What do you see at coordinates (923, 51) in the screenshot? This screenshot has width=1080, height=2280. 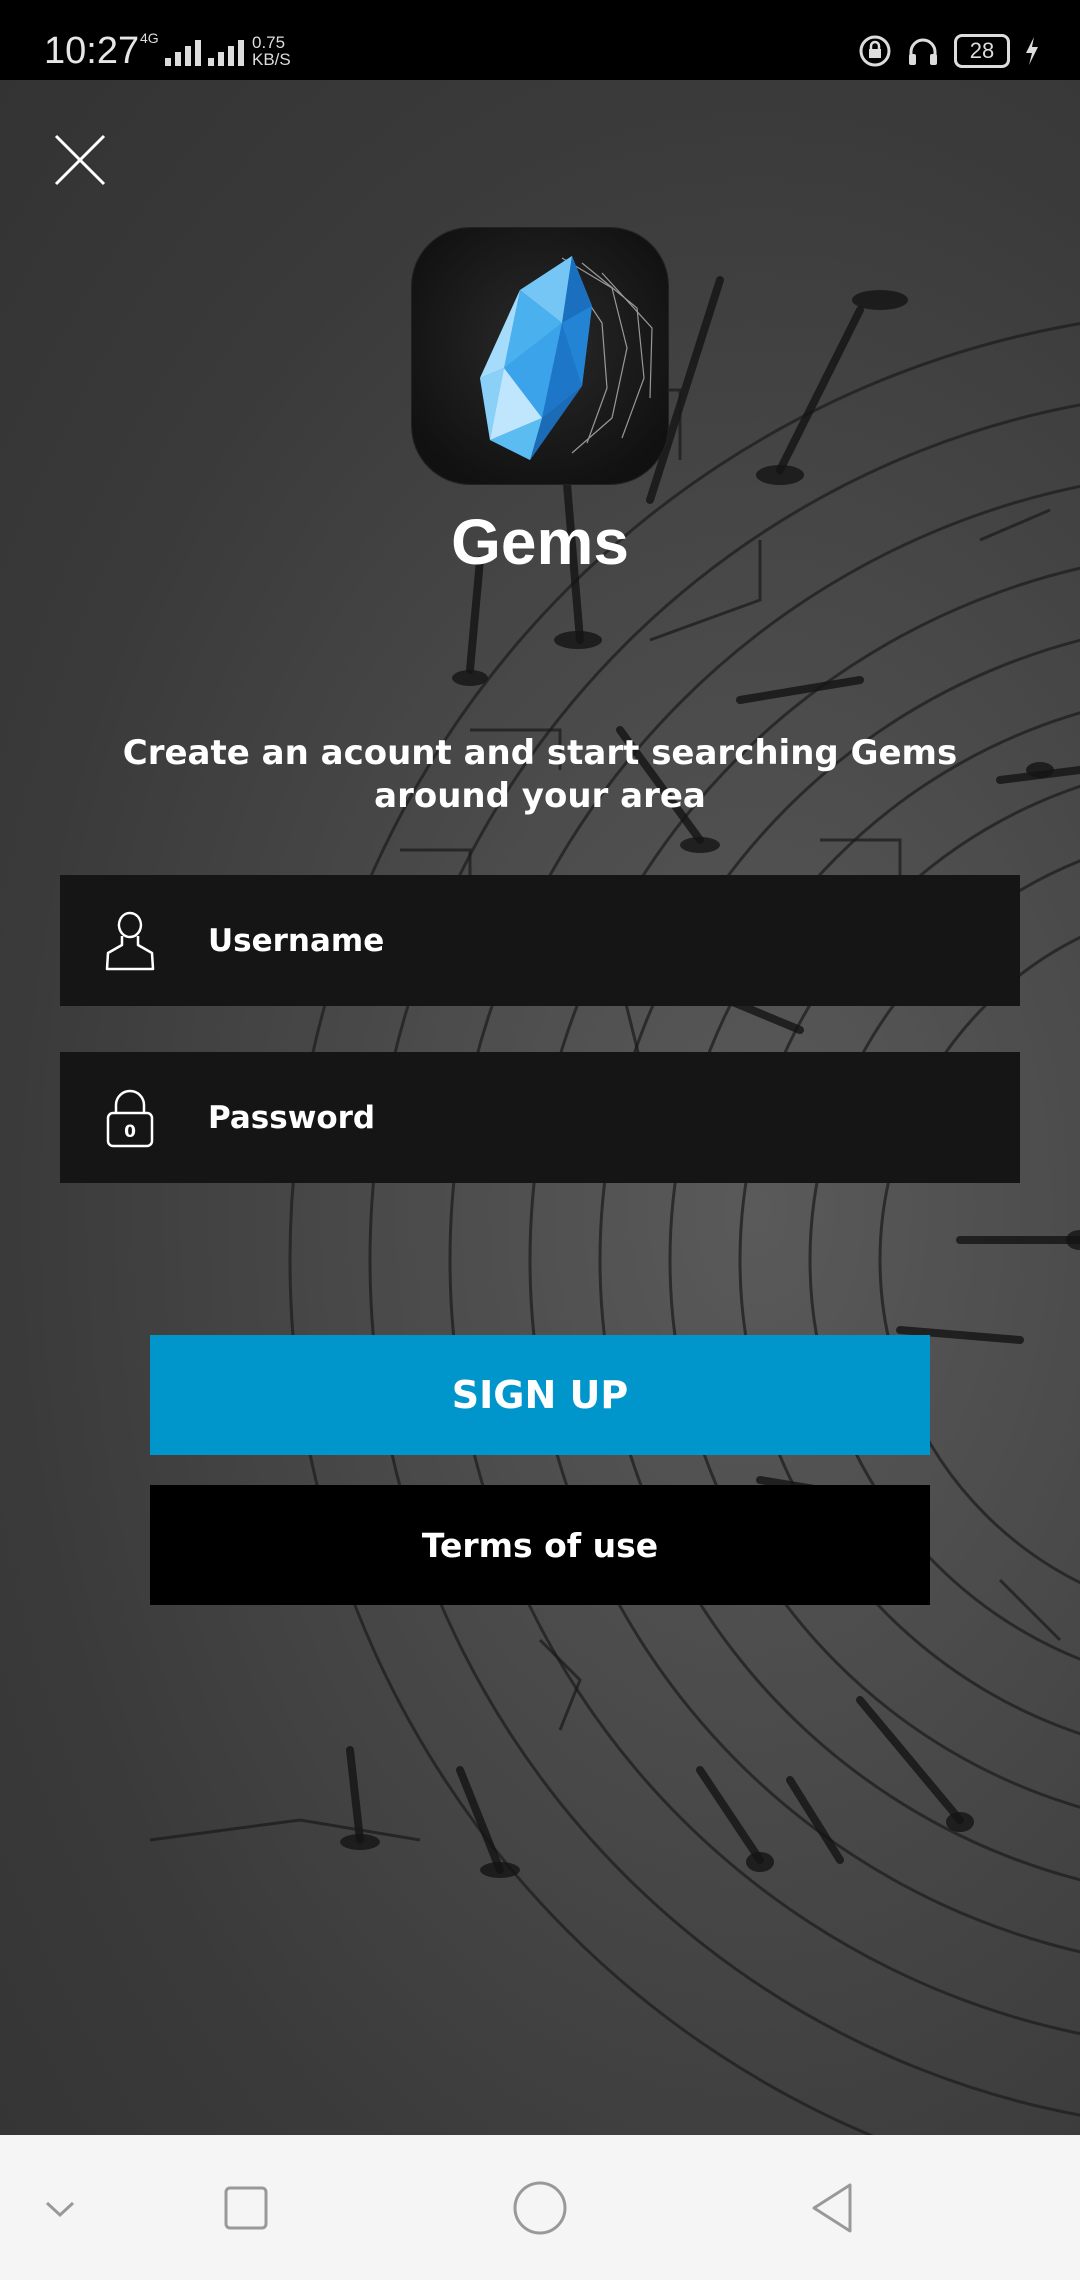 I see `headphones-icon` at bounding box center [923, 51].